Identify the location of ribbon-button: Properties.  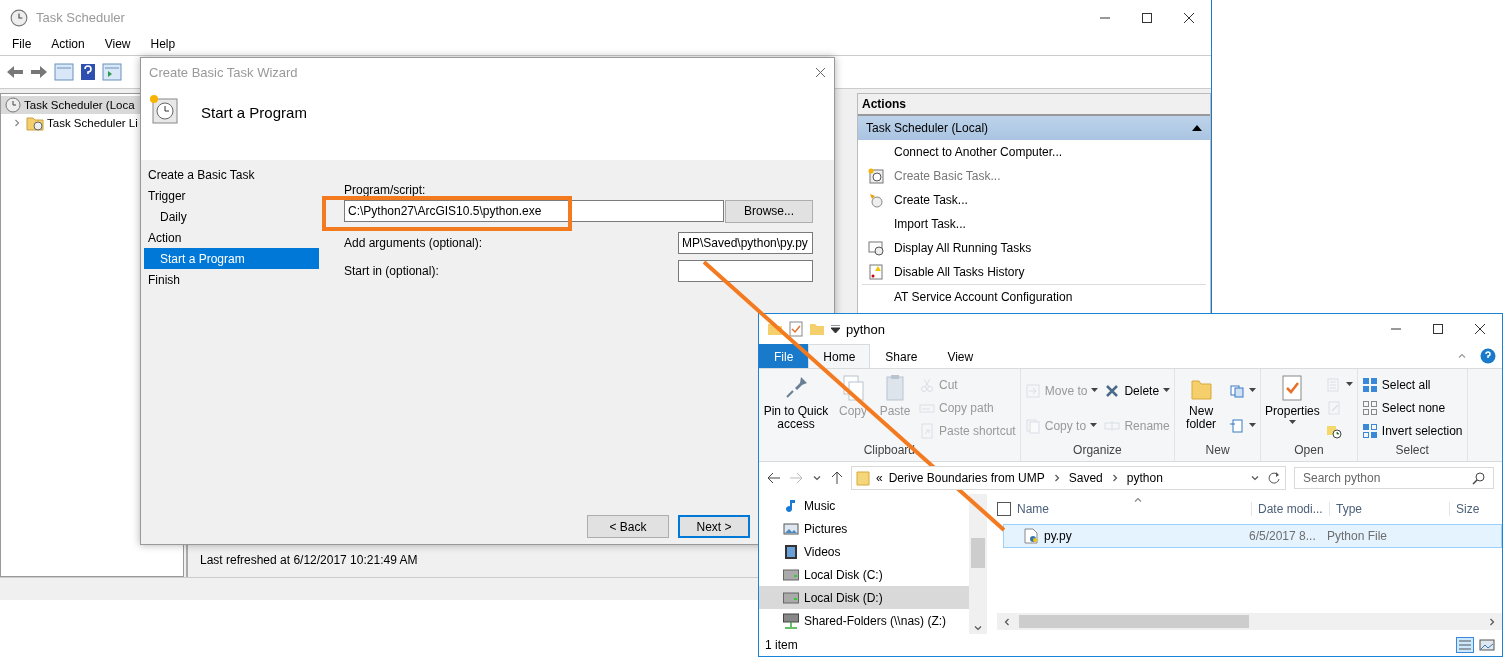
(1292, 399).